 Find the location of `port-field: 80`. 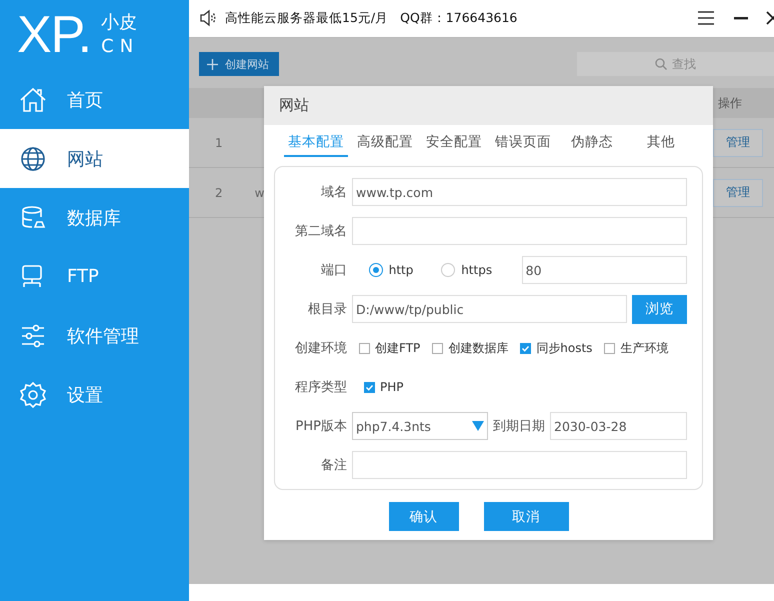

port-field: 80 is located at coordinates (604, 270).